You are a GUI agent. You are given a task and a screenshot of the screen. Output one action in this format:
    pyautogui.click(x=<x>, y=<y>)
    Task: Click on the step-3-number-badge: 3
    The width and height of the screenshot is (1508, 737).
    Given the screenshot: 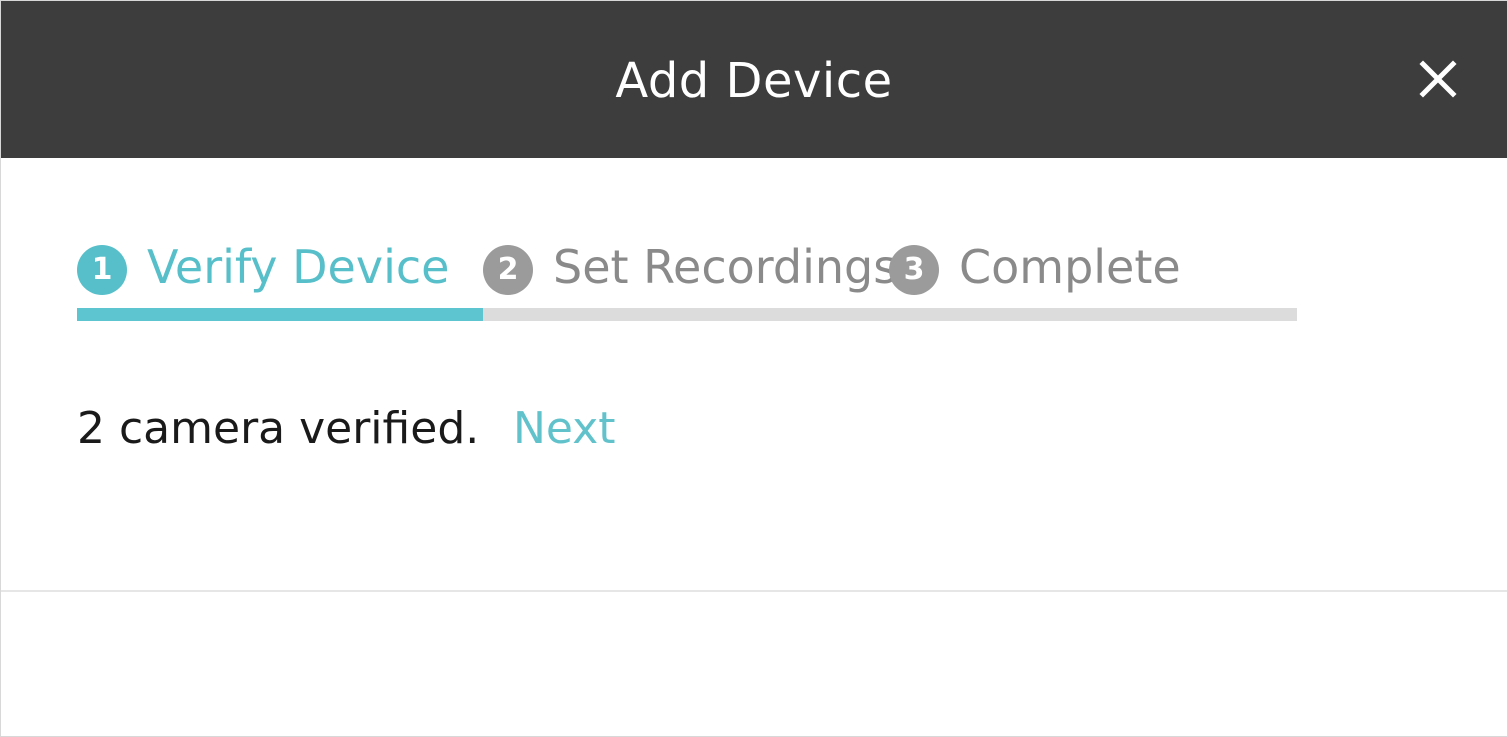 What is the action you would take?
    pyautogui.click(x=914, y=270)
    